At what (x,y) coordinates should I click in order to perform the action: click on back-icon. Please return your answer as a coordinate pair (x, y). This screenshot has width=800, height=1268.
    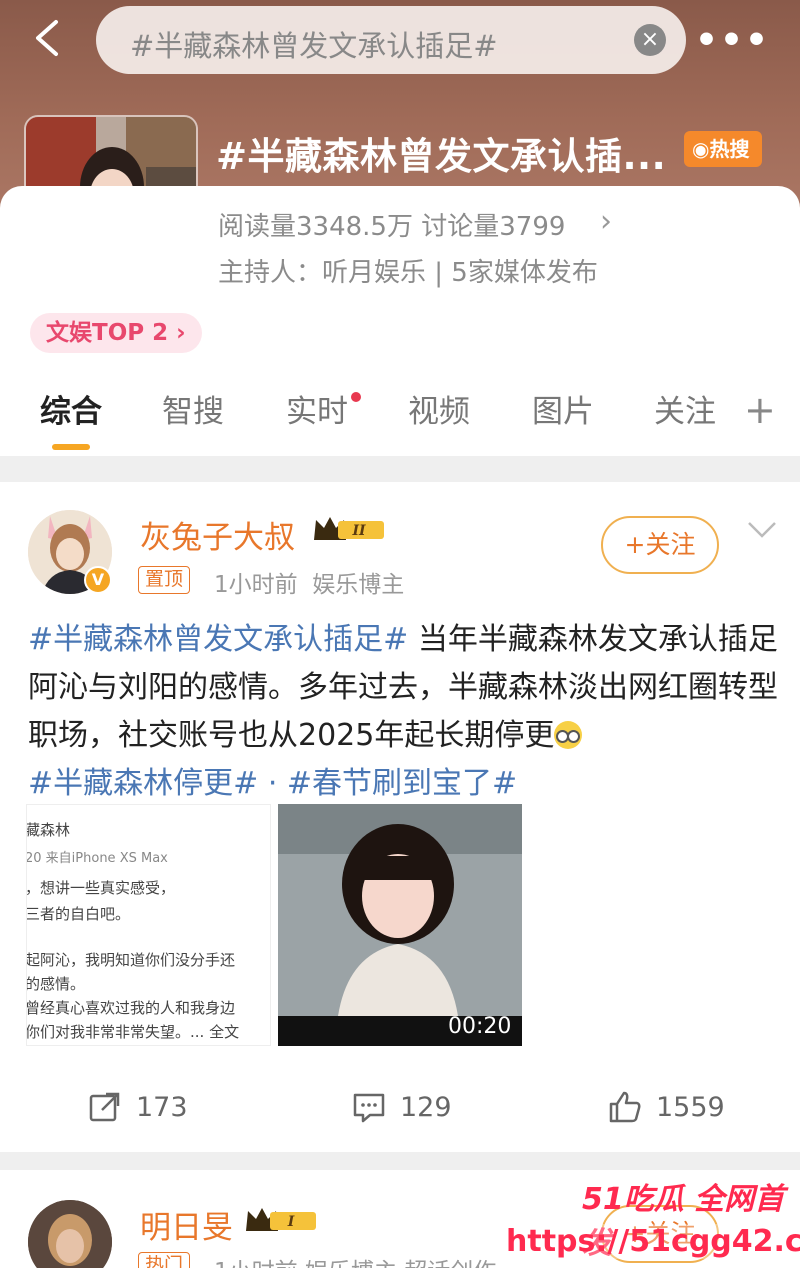
    Looking at the image, I should click on (48, 38).